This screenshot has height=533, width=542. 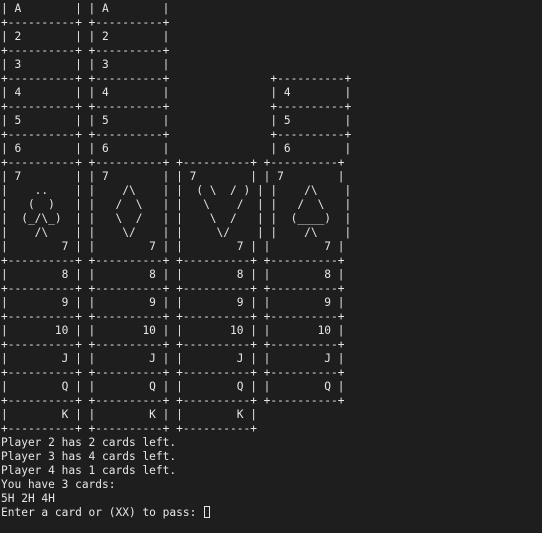 What do you see at coordinates (173, 330) in the screenshot?
I see `terminal-line: | 10 | | 10 | | 10 | | 10 |` at bounding box center [173, 330].